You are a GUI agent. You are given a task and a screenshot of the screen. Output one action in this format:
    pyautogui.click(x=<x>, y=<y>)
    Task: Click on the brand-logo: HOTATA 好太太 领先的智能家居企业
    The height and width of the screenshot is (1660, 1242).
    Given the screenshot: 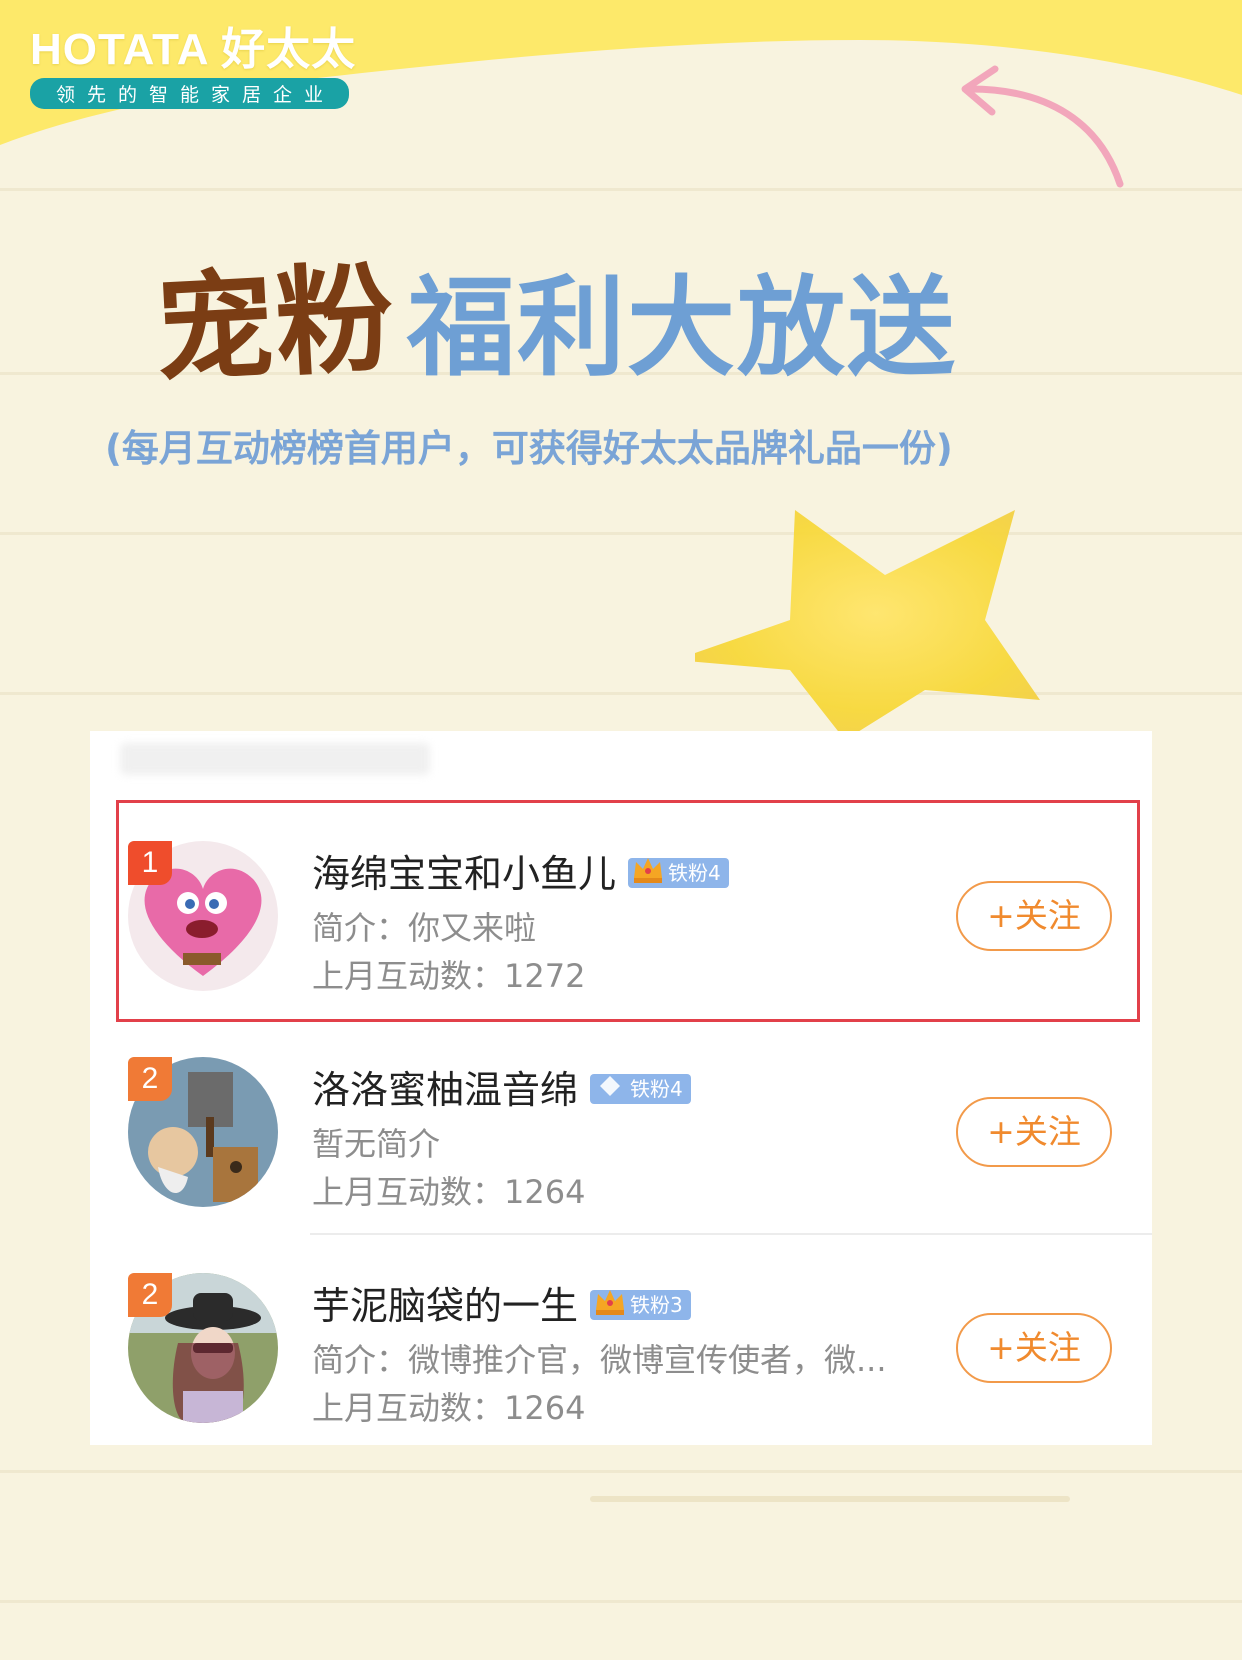 What is the action you would take?
    pyautogui.click(x=193, y=67)
    